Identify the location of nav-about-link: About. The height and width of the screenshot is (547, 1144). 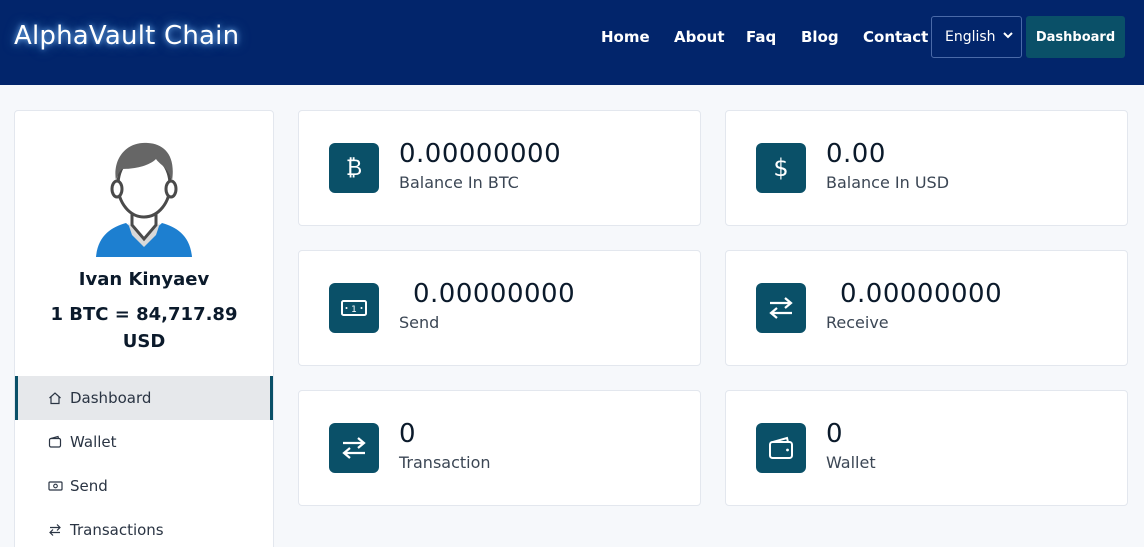
(699, 37).